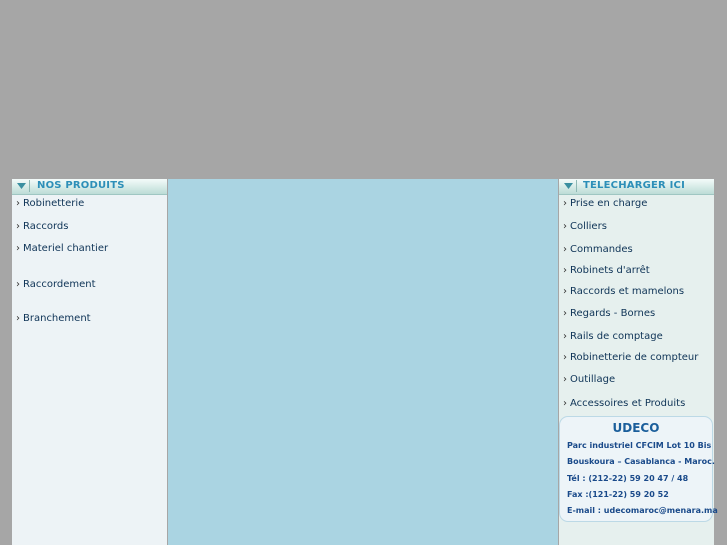 The height and width of the screenshot is (545, 727). I want to click on fax-number: Fax :(121-22) 59 20 52, so click(618, 494).